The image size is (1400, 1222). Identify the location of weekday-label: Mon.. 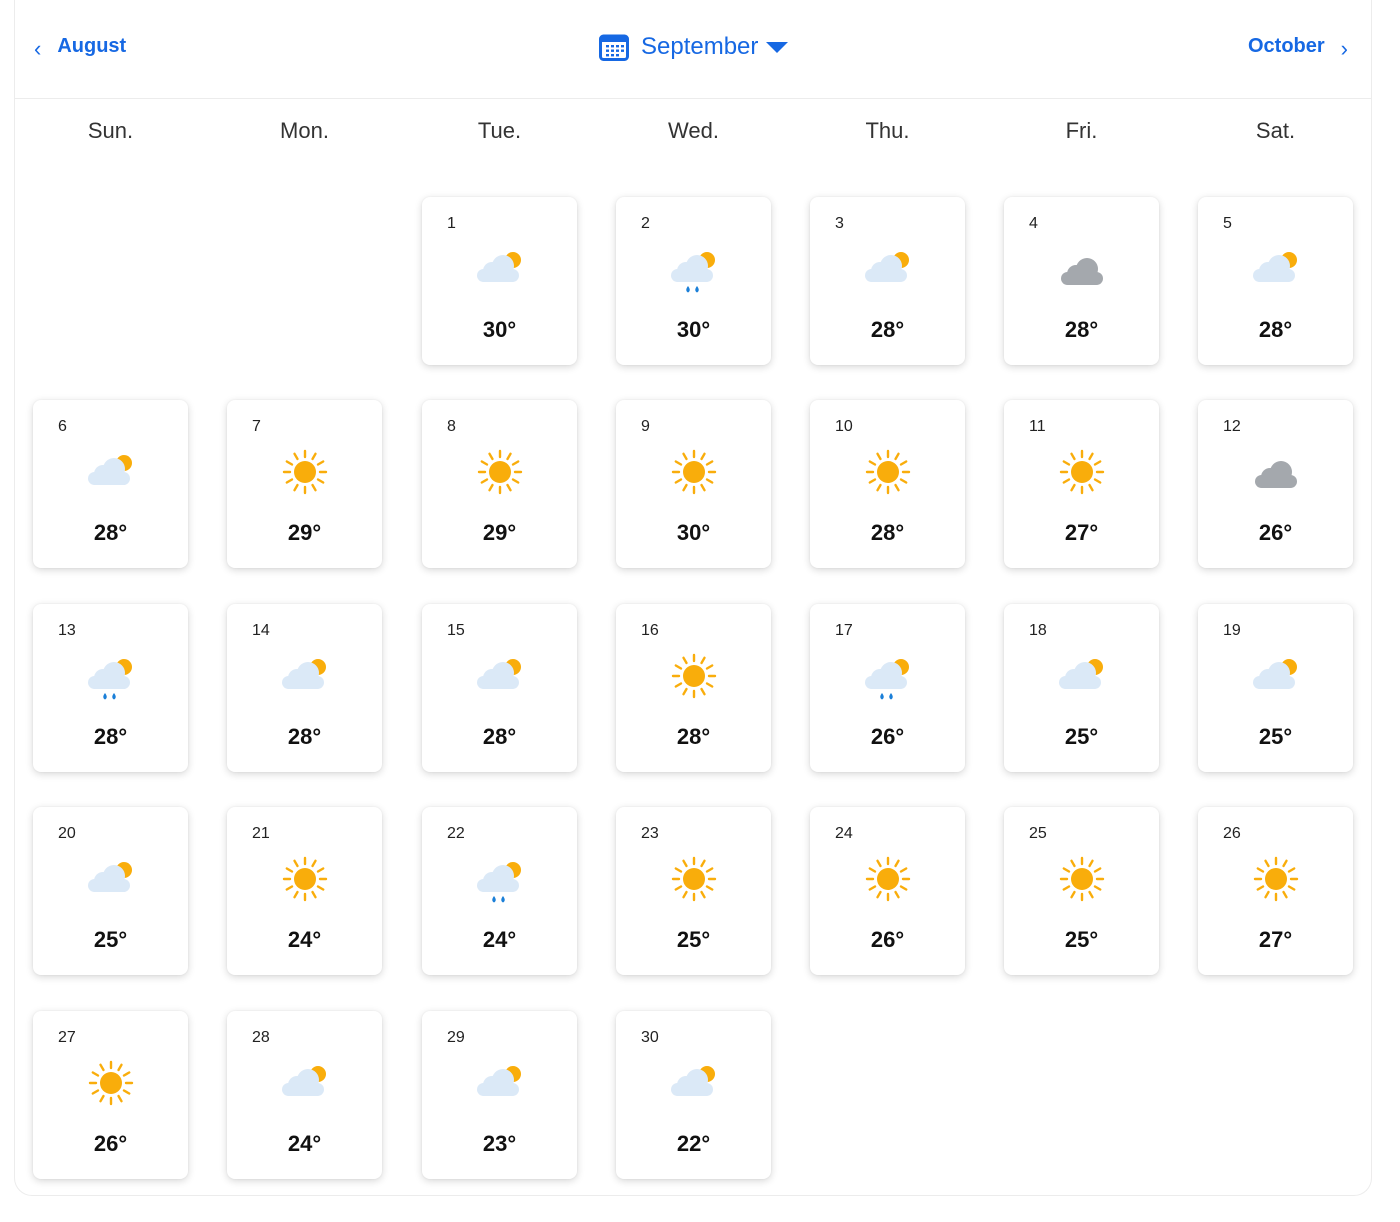
(304, 130).